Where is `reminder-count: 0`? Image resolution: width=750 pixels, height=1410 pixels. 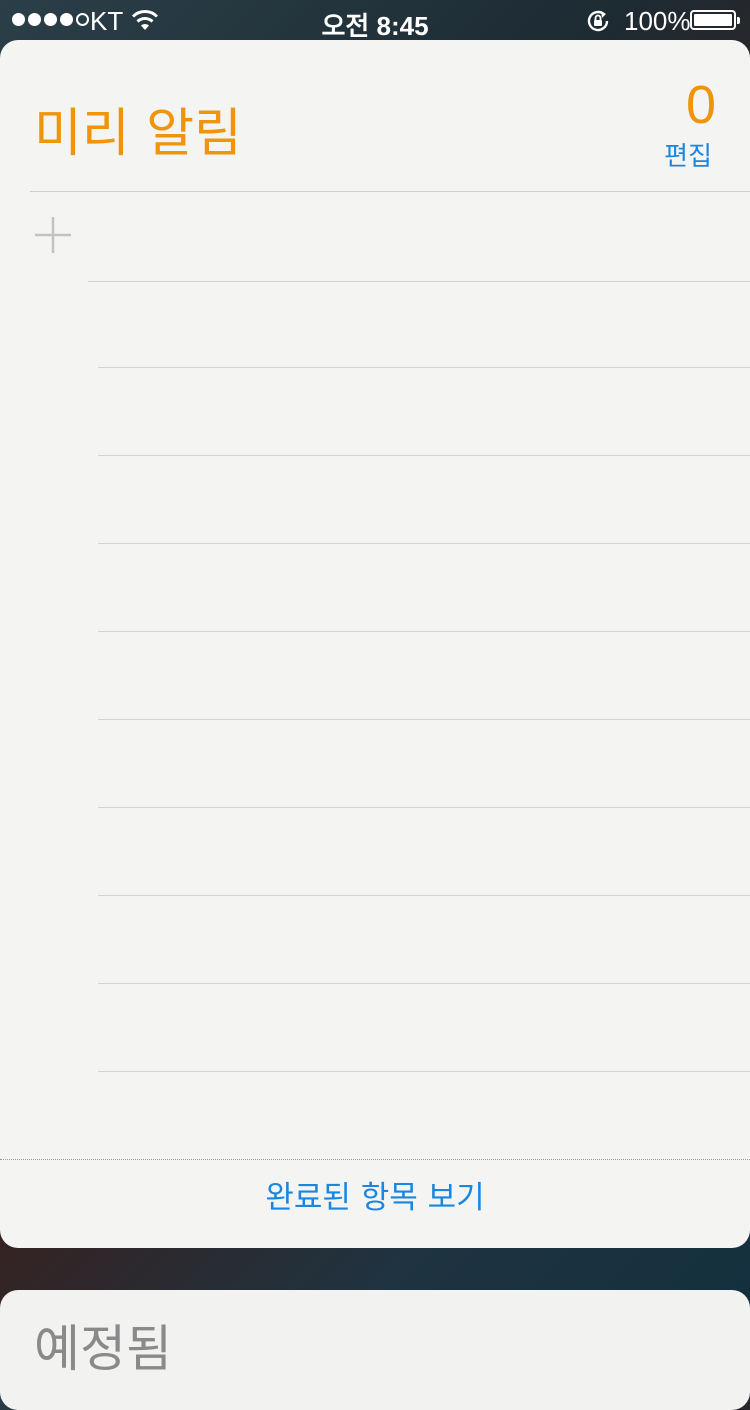
reminder-count: 0 is located at coordinates (700, 105).